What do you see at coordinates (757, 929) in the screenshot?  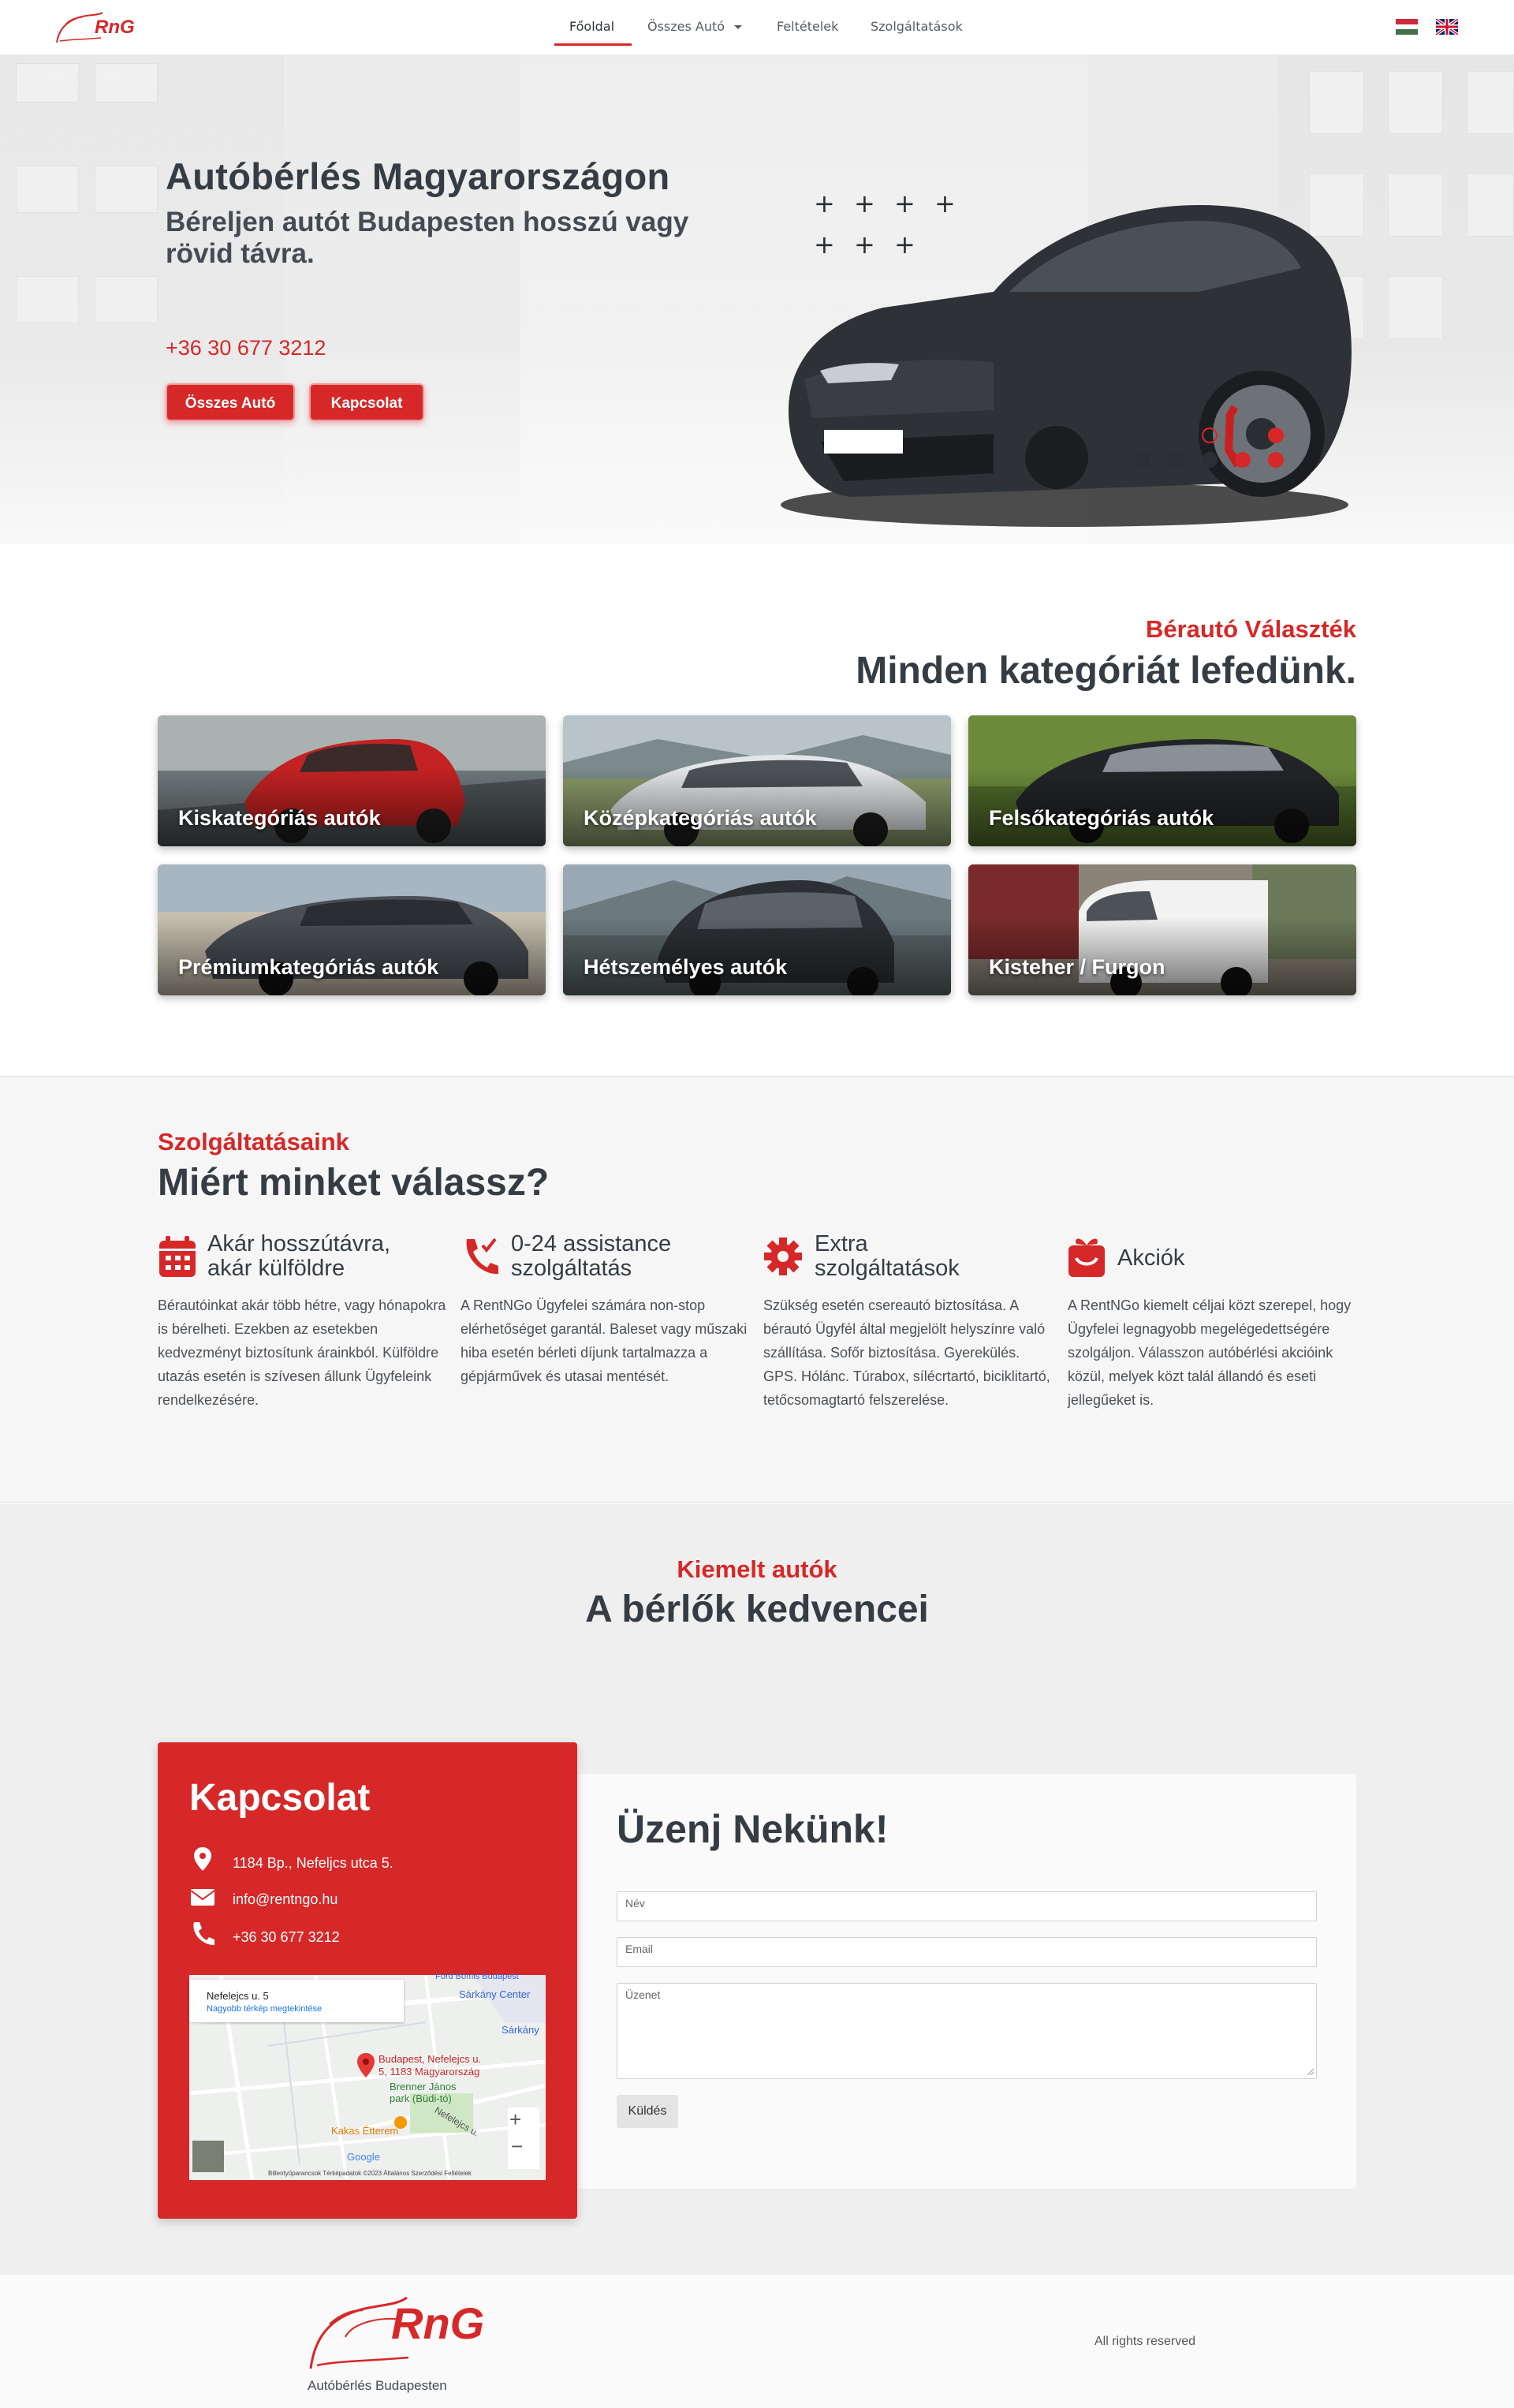 I see `category-card-seven-seat: Hétszemélyes autók` at bounding box center [757, 929].